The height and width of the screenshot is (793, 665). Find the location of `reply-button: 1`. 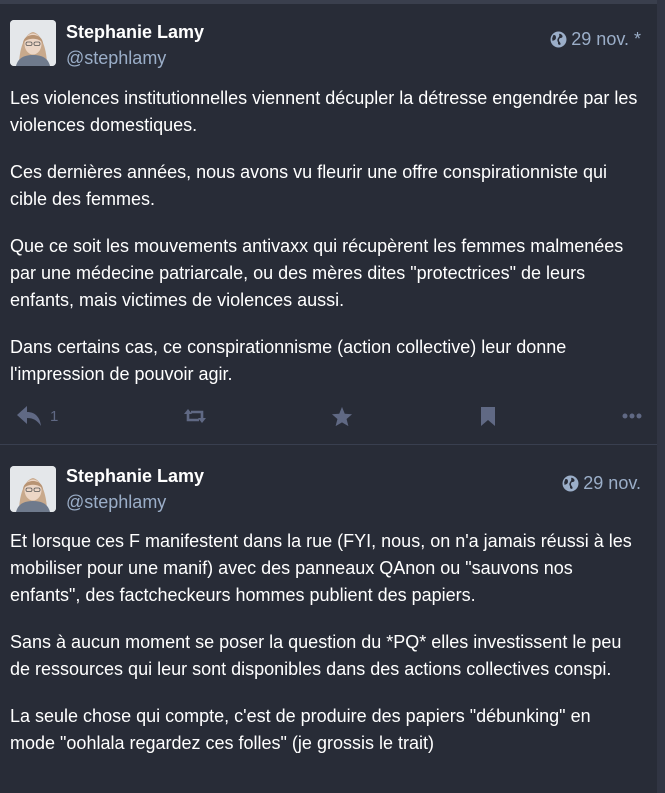

reply-button: 1 is located at coordinates (37, 416).